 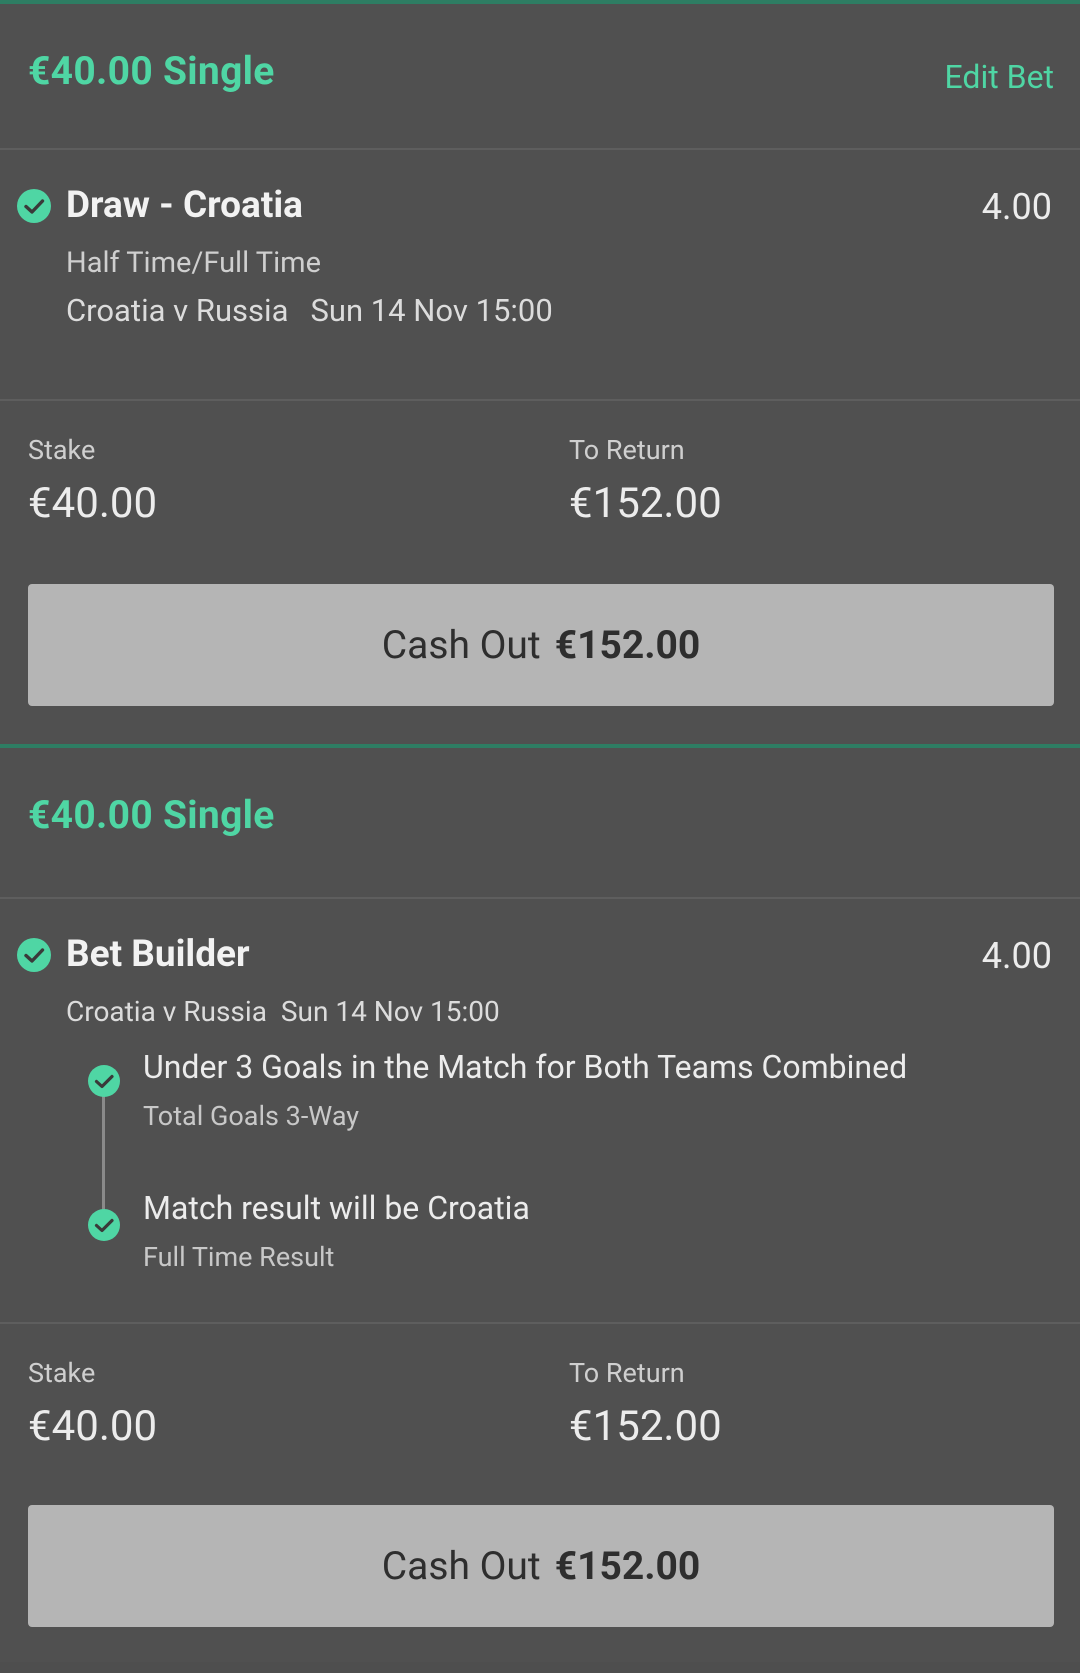 What do you see at coordinates (184, 205) in the screenshot?
I see `selection-name: Draw - Croatia` at bounding box center [184, 205].